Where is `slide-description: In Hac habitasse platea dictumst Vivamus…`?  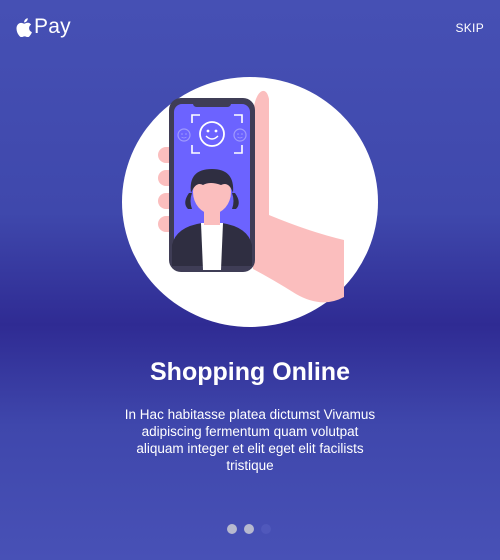 slide-description: In Hac habitasse platea dictumst Vivamus… is located at coordinates (250, 440).